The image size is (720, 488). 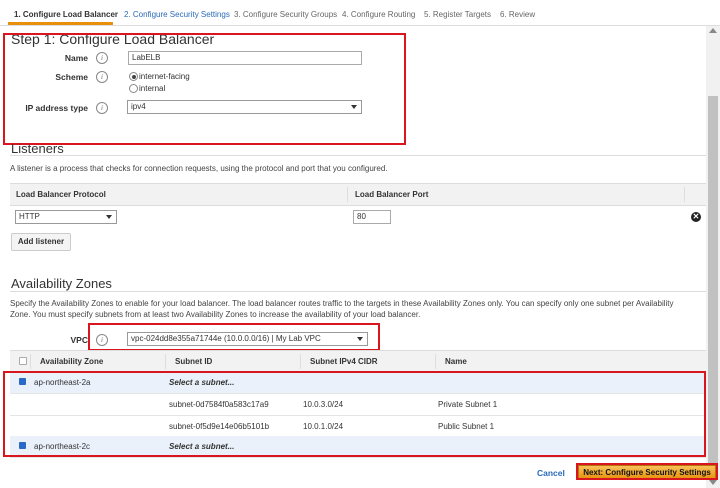 What do you see at coordinates (66, 14) in the screenshot?
I see `tab-configure-load-balancer: 1. Configure Load Balancer` at bounding box center [66, 14].